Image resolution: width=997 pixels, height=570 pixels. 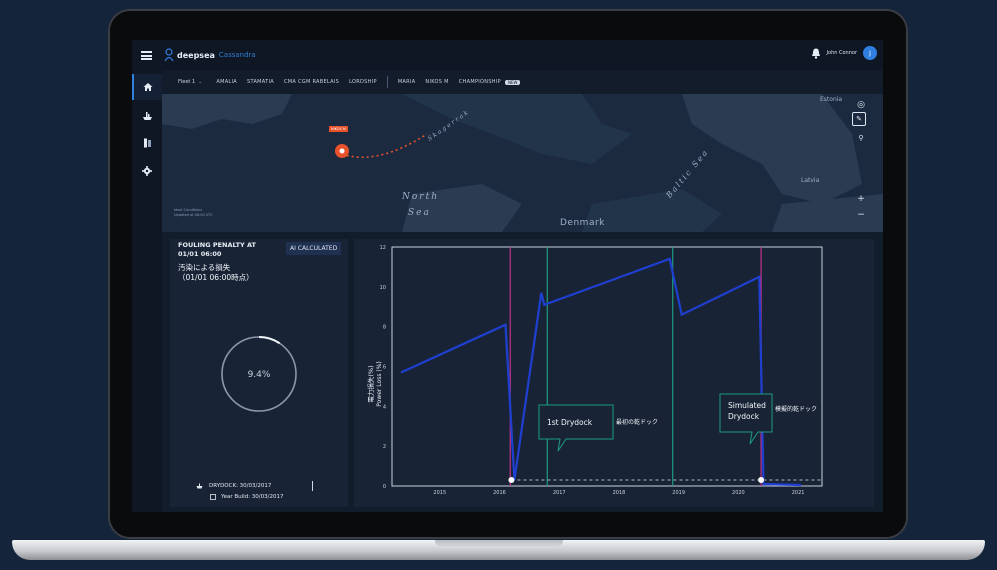 What do you see at coordinates (842, 53) in the screenshot?
I see `user-name: John Connor` at bounding box center [842, 53].